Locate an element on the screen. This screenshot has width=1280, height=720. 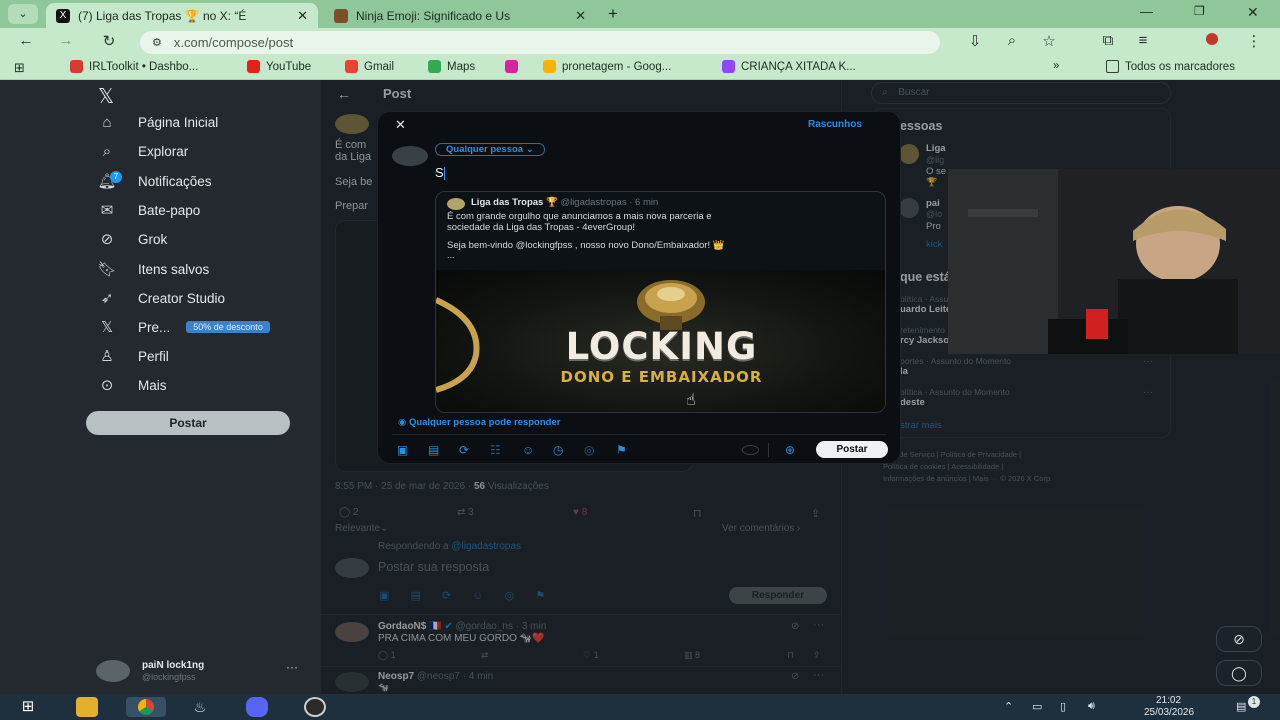
grok-image-icon: ⟳ is located at coordinates (464, 450).